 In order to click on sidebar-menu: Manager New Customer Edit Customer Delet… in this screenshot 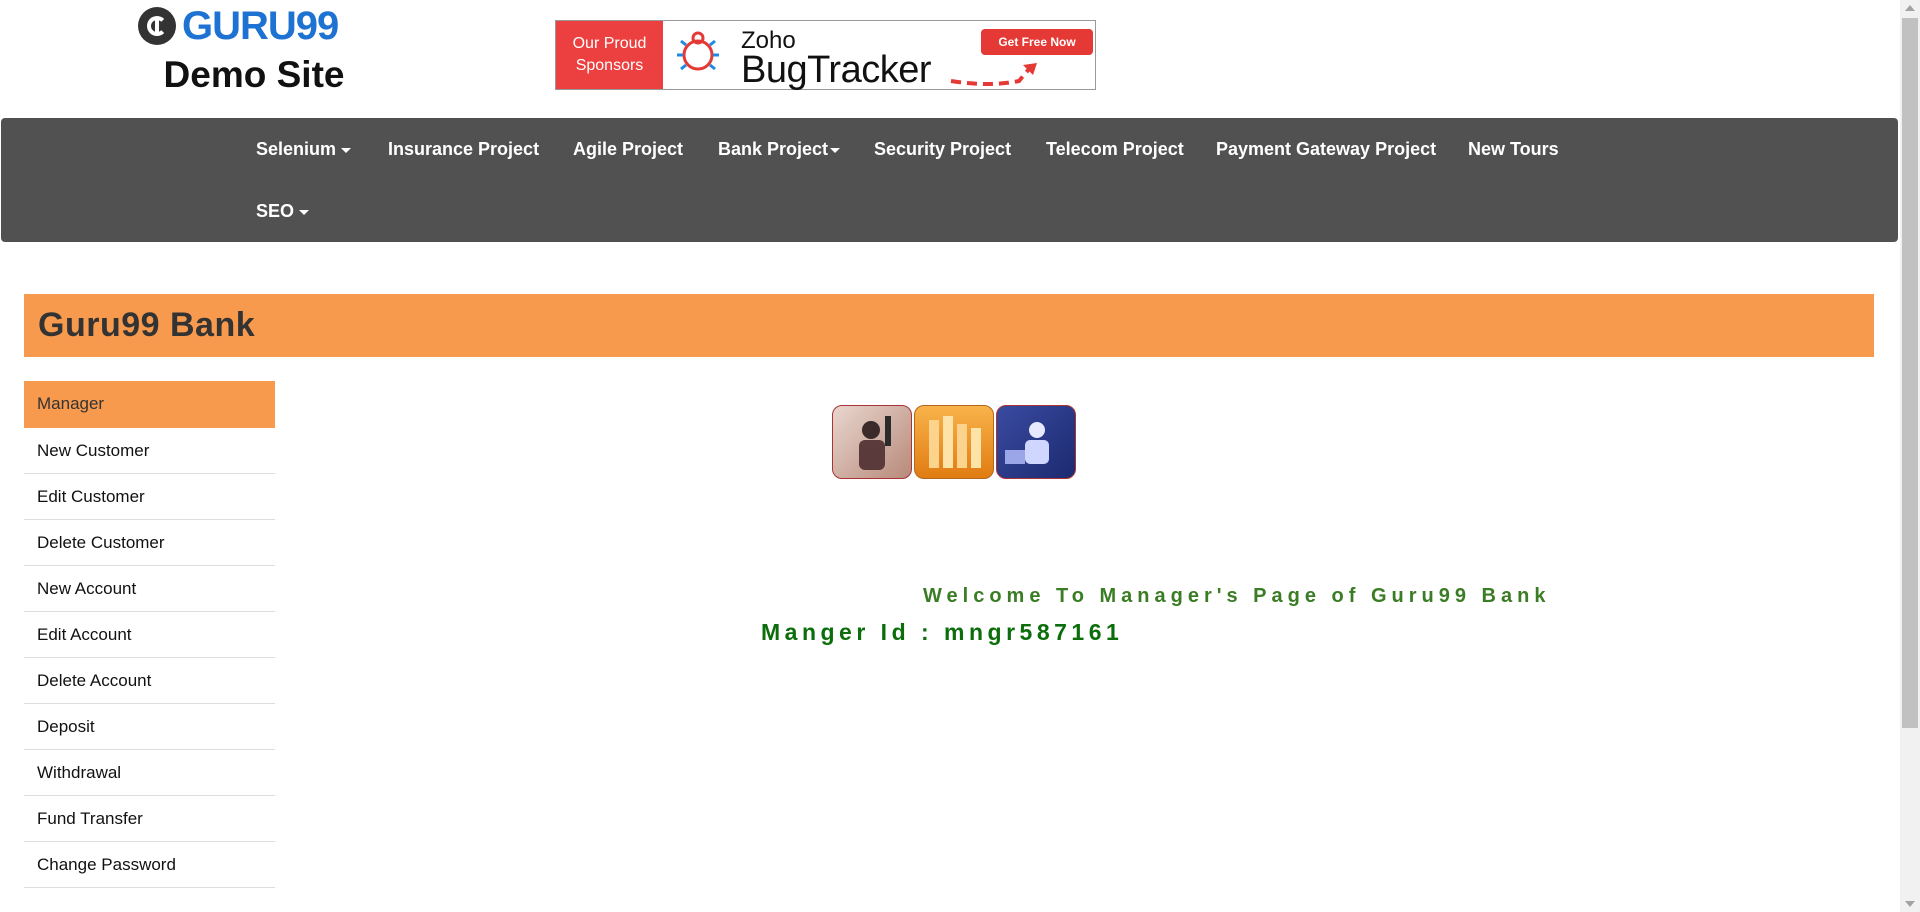, I will do `click(149, 634)`.